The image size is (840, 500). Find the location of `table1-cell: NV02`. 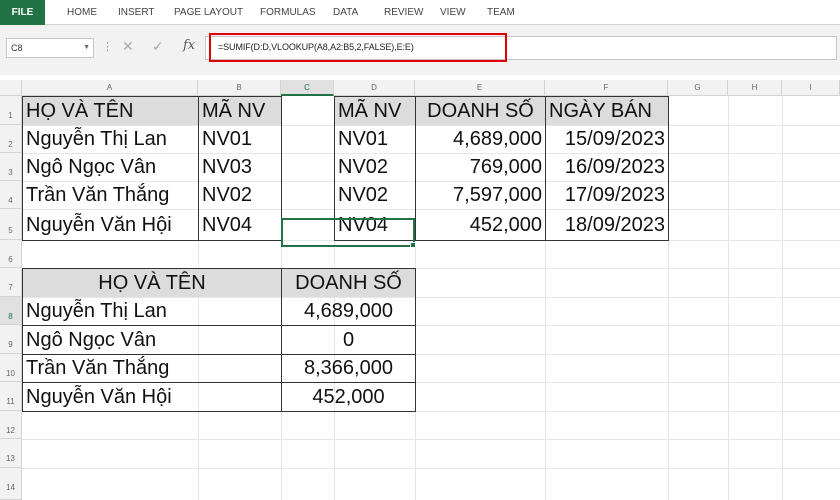

table1-cell: NV02 is located at coordinates (240, 195).